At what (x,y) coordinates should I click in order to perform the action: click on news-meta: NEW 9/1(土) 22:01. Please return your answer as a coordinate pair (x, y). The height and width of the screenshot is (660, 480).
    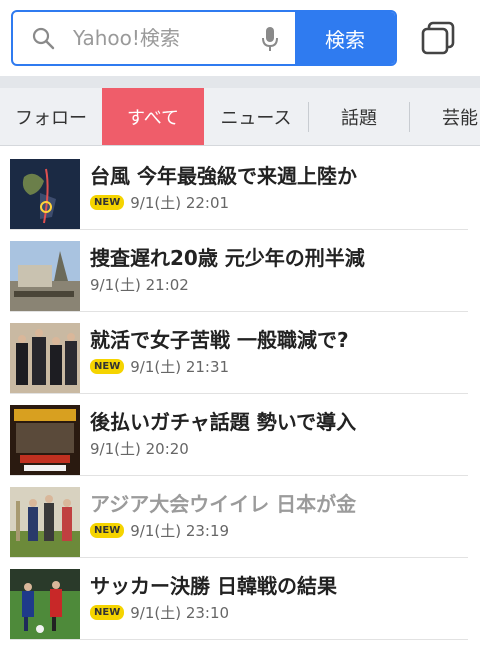
    Looking at the image, I should click on (159, 202).